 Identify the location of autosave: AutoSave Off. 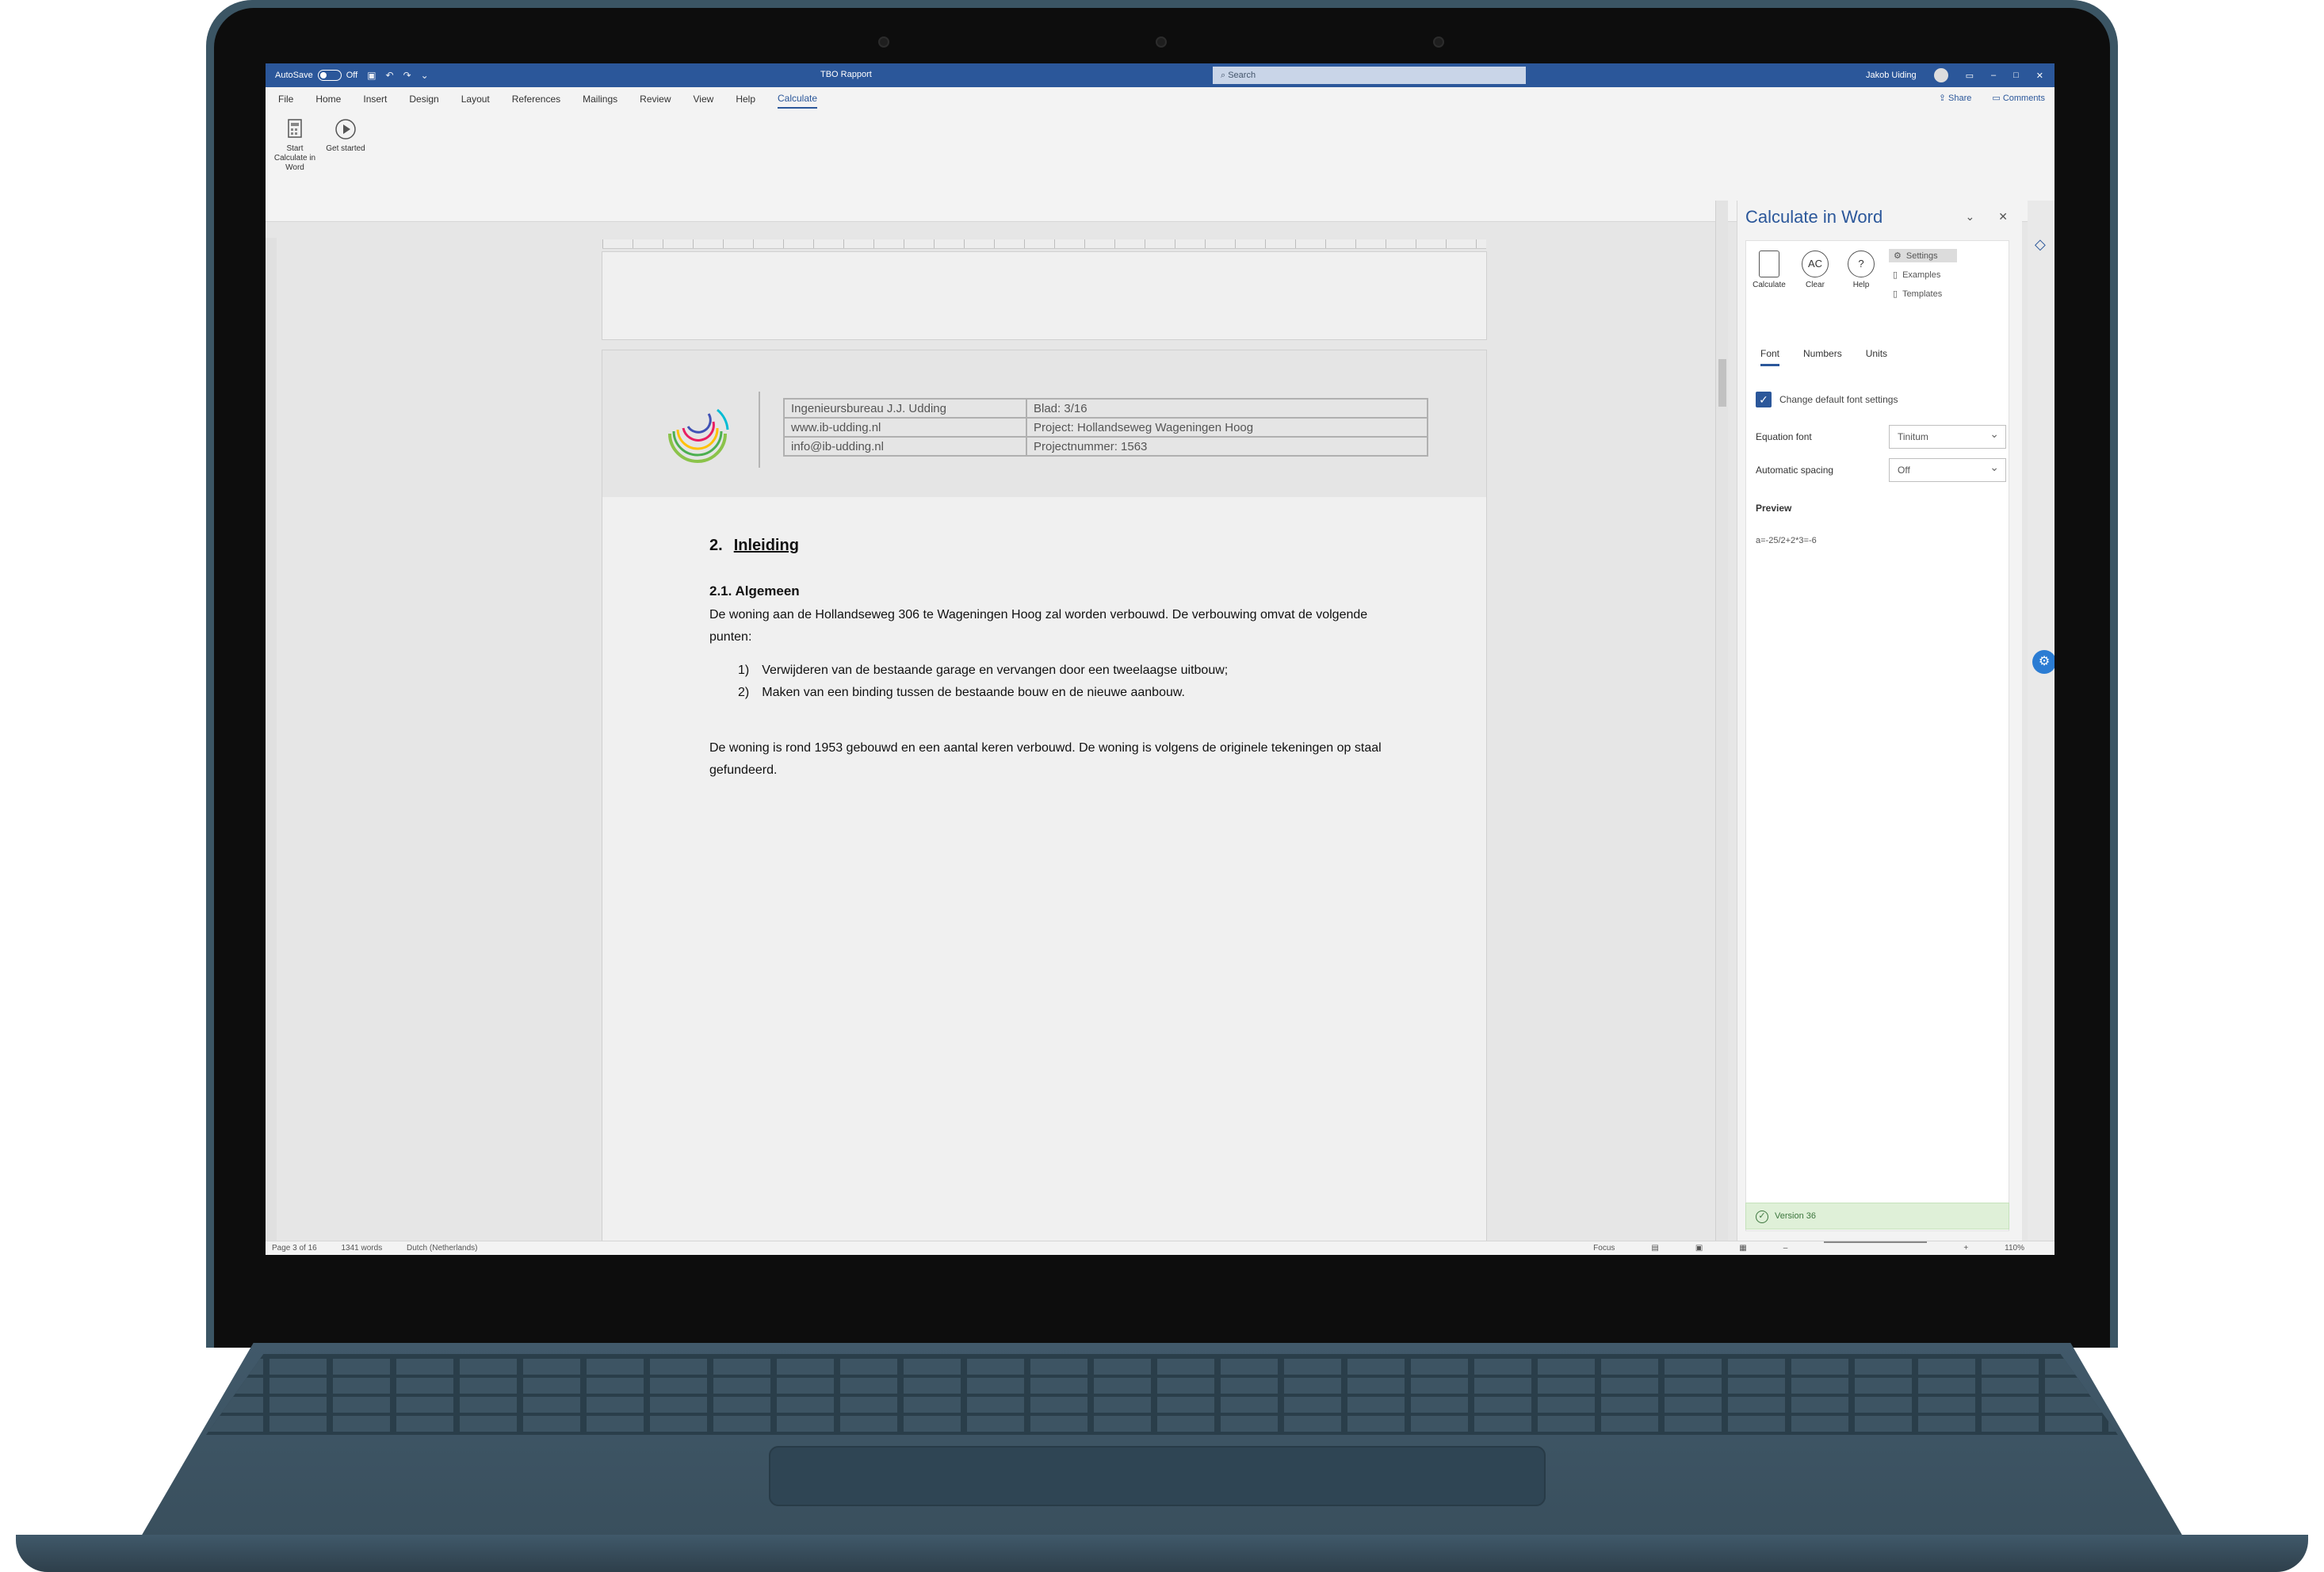
(316, 75).